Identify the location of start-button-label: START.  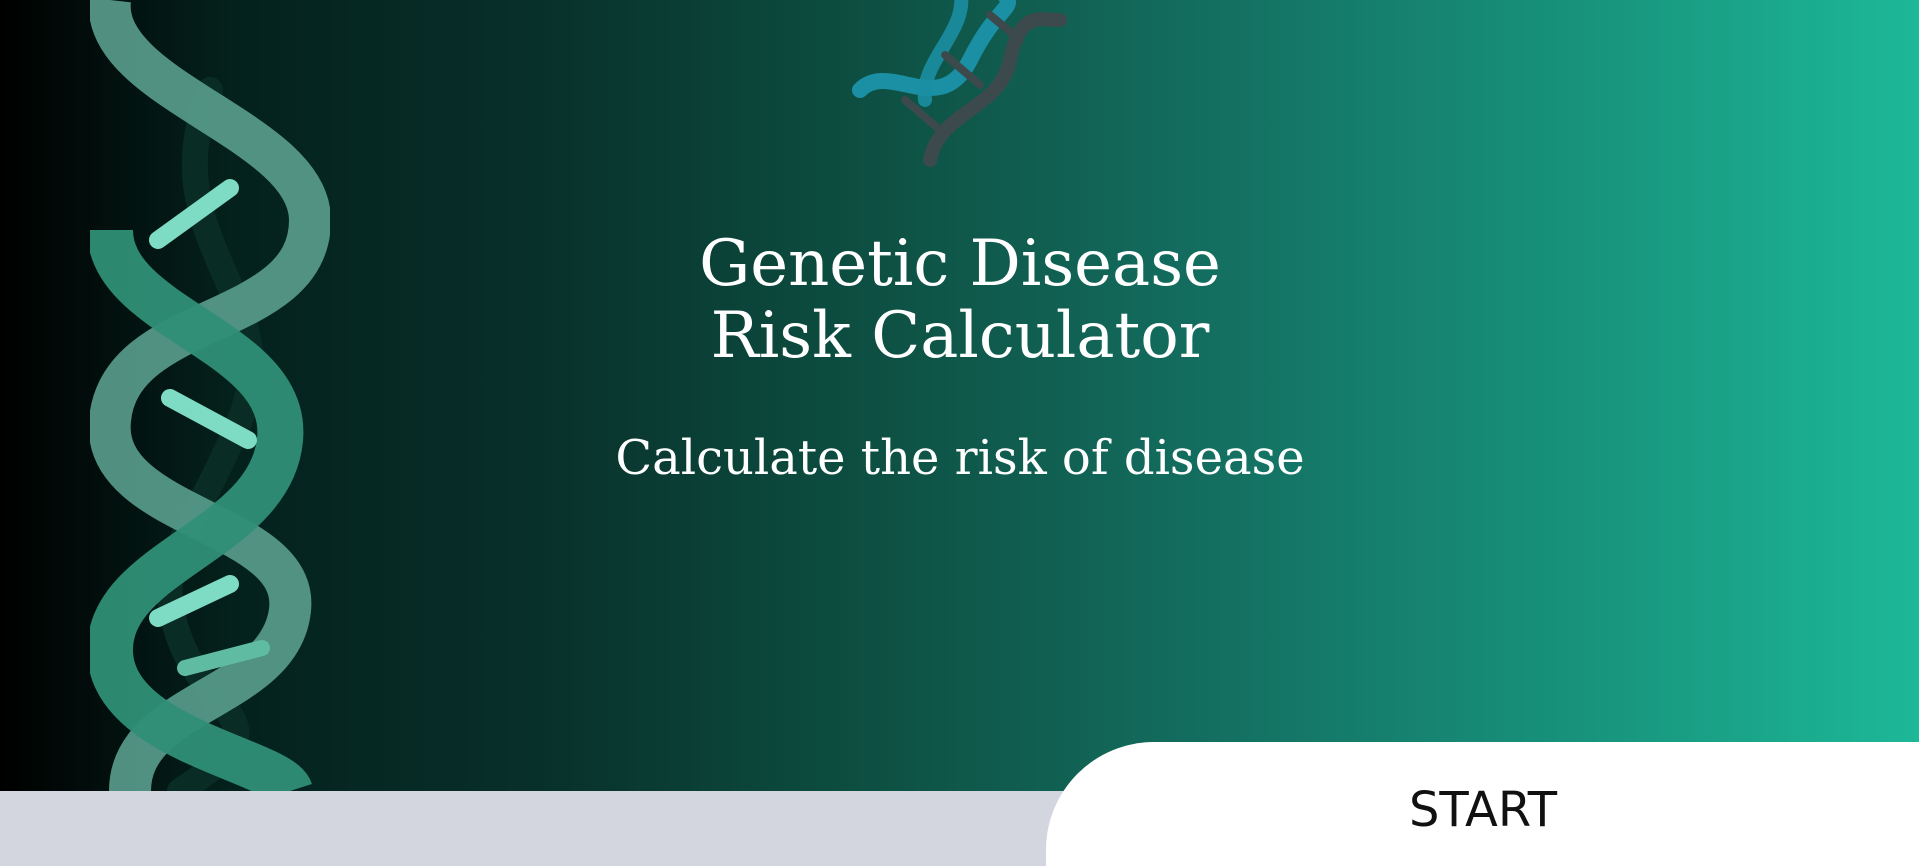
(1483, 810).